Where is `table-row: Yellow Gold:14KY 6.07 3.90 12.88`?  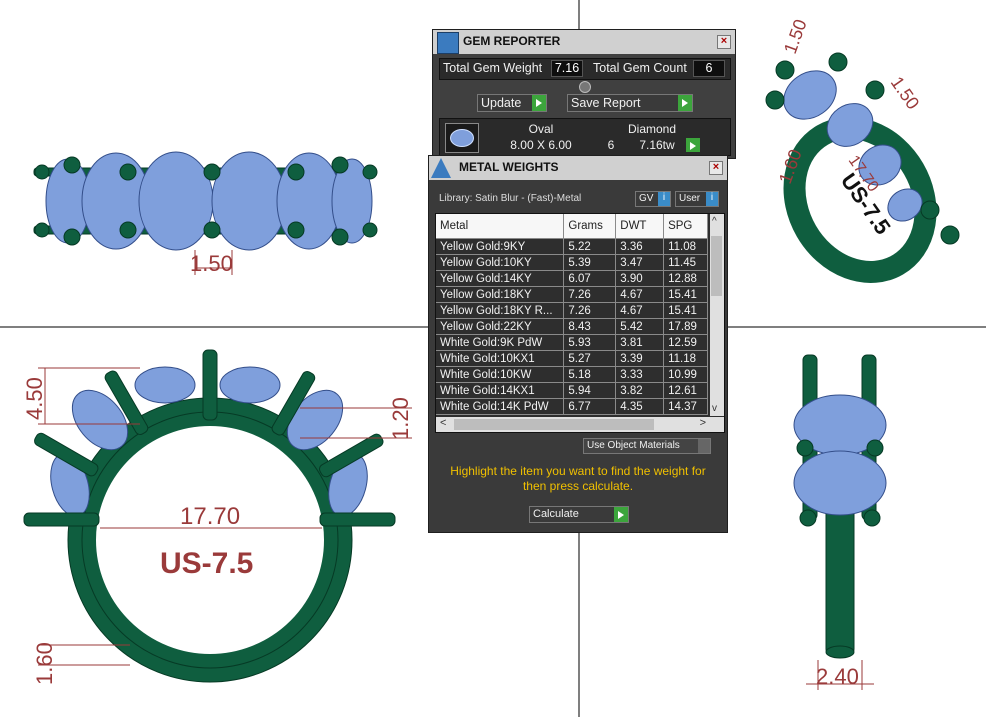 table-row: Yellow Gold:14KY 6.07 3.90 12.88 is located at coordinates (572, 278).